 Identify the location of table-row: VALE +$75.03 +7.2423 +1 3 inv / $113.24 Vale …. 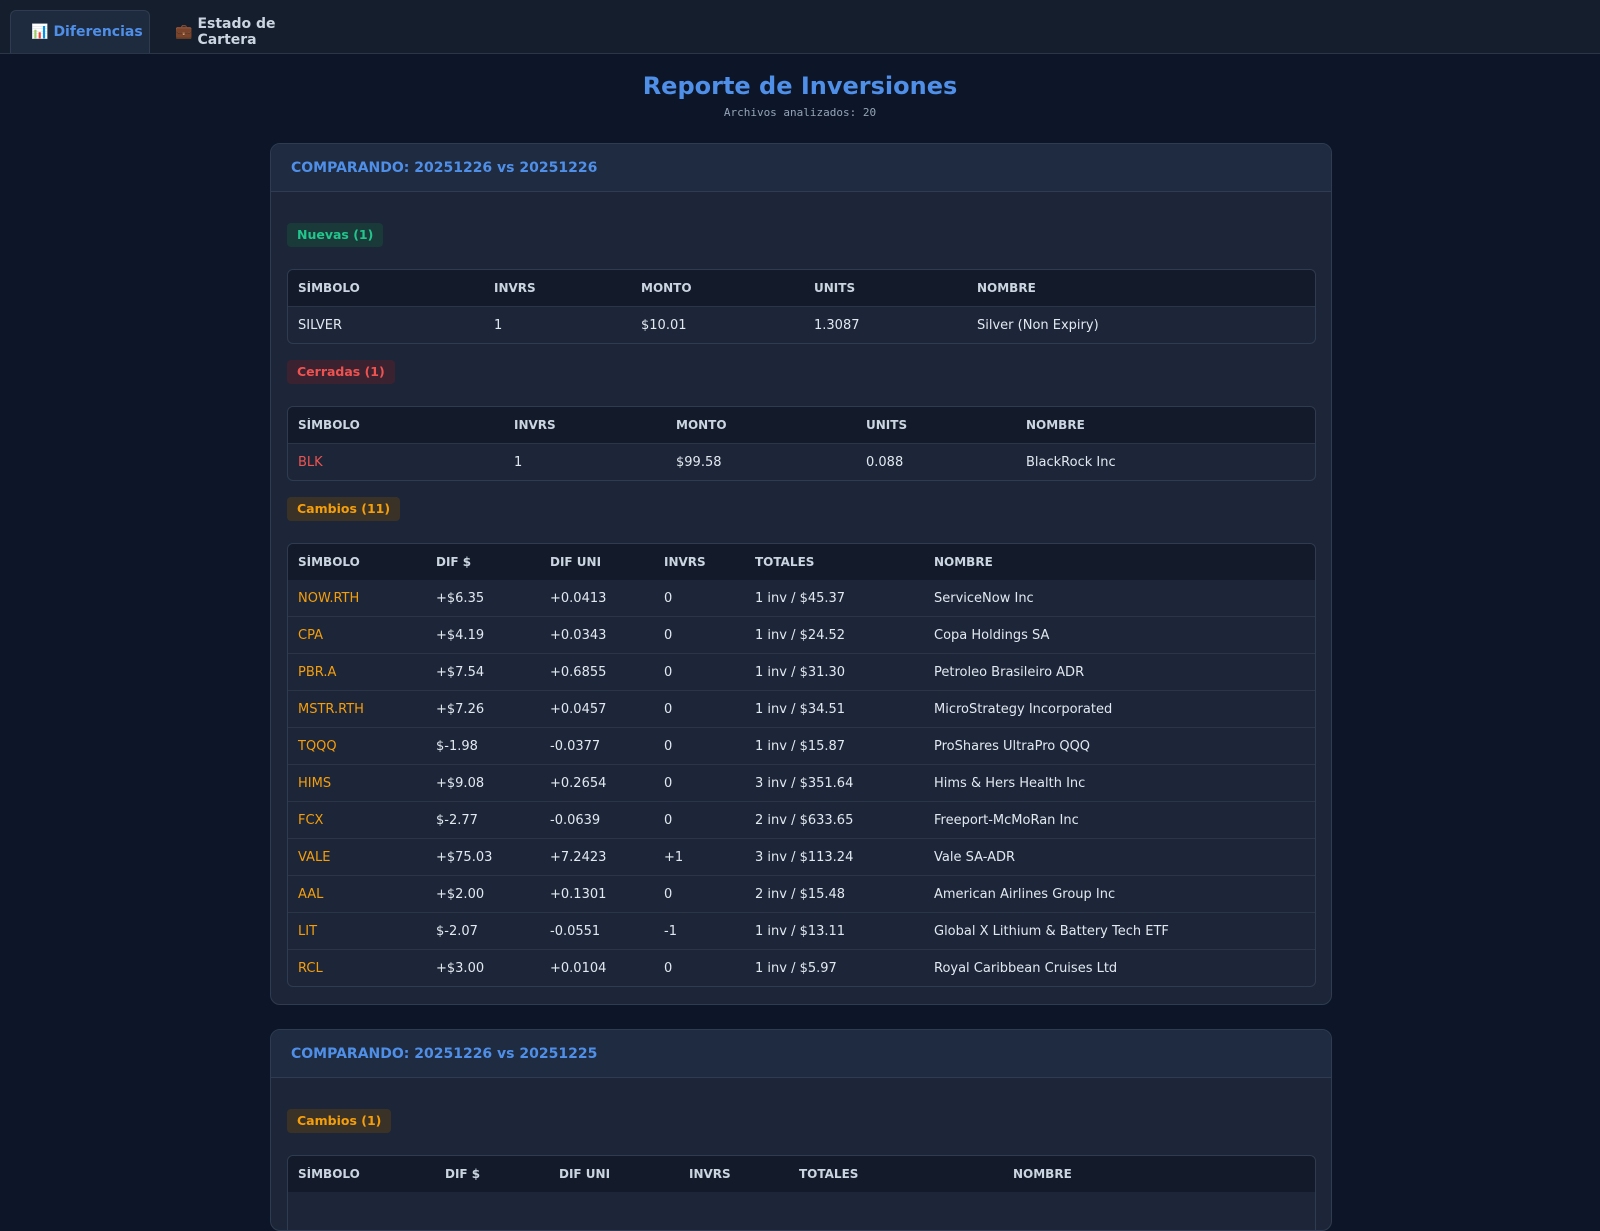
(801, 856).